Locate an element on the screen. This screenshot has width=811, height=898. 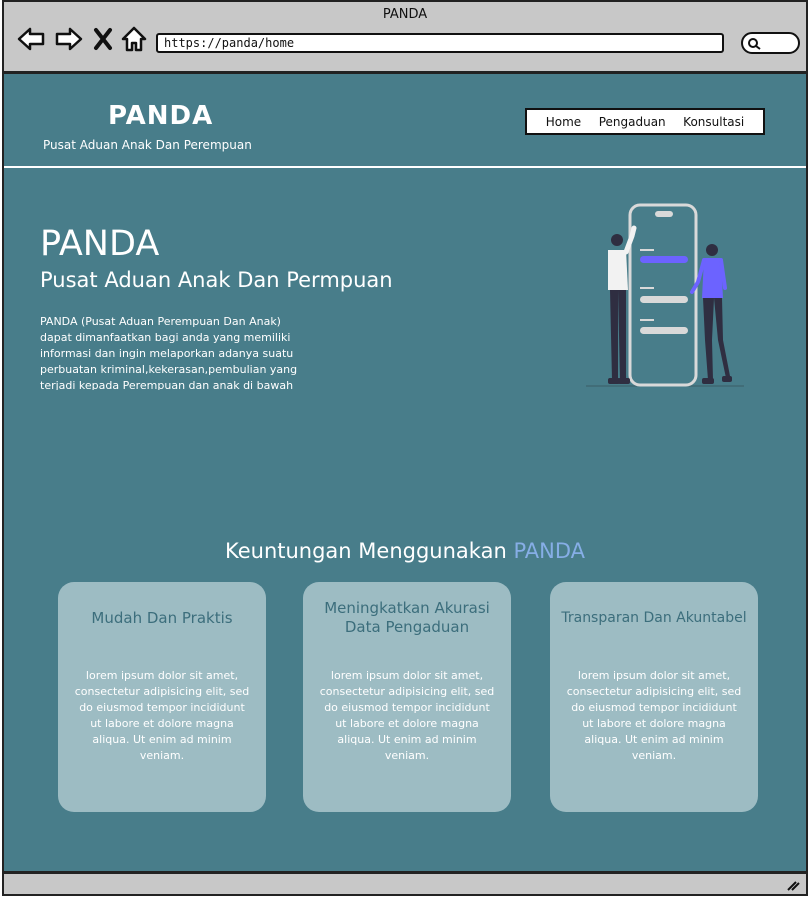
nav-item-konsultasi: Konsultasi is located at coordinates (713, 122).